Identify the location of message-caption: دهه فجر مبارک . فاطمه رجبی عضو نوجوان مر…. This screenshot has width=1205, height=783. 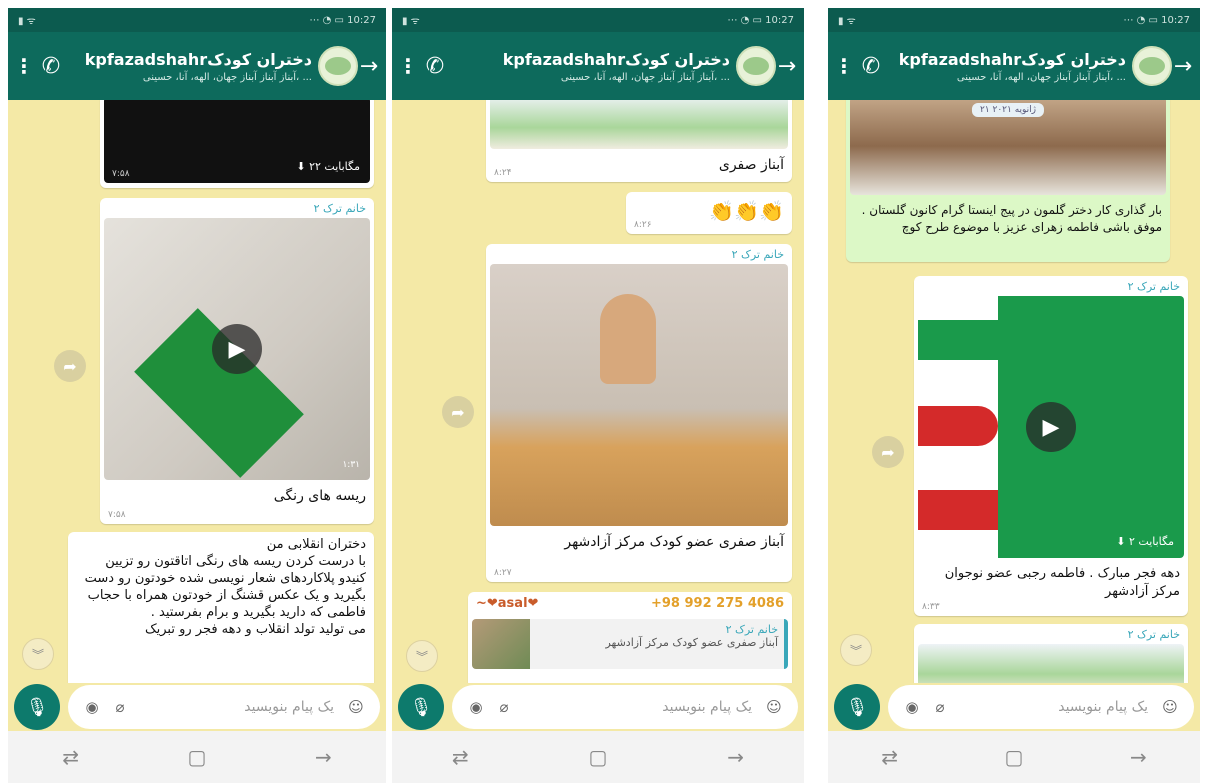
(1062, 582).